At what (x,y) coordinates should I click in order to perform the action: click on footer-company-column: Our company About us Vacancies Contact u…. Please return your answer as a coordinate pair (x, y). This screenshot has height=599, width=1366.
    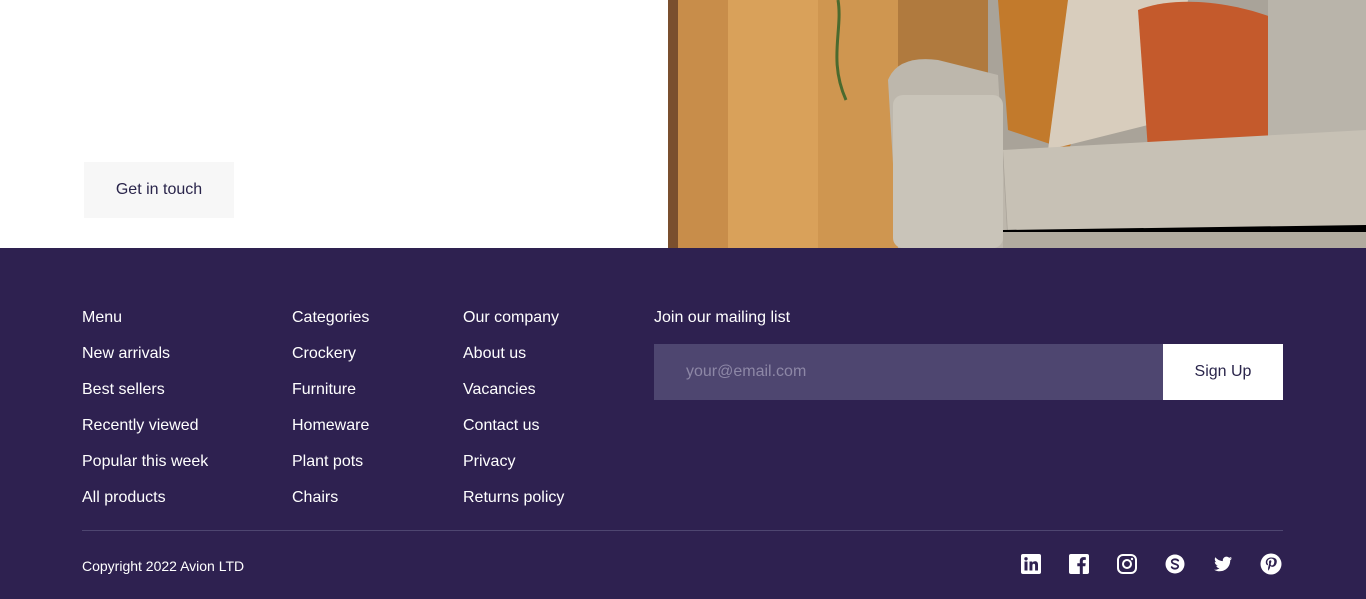
    Looking at the image, I should click on (513, 416).